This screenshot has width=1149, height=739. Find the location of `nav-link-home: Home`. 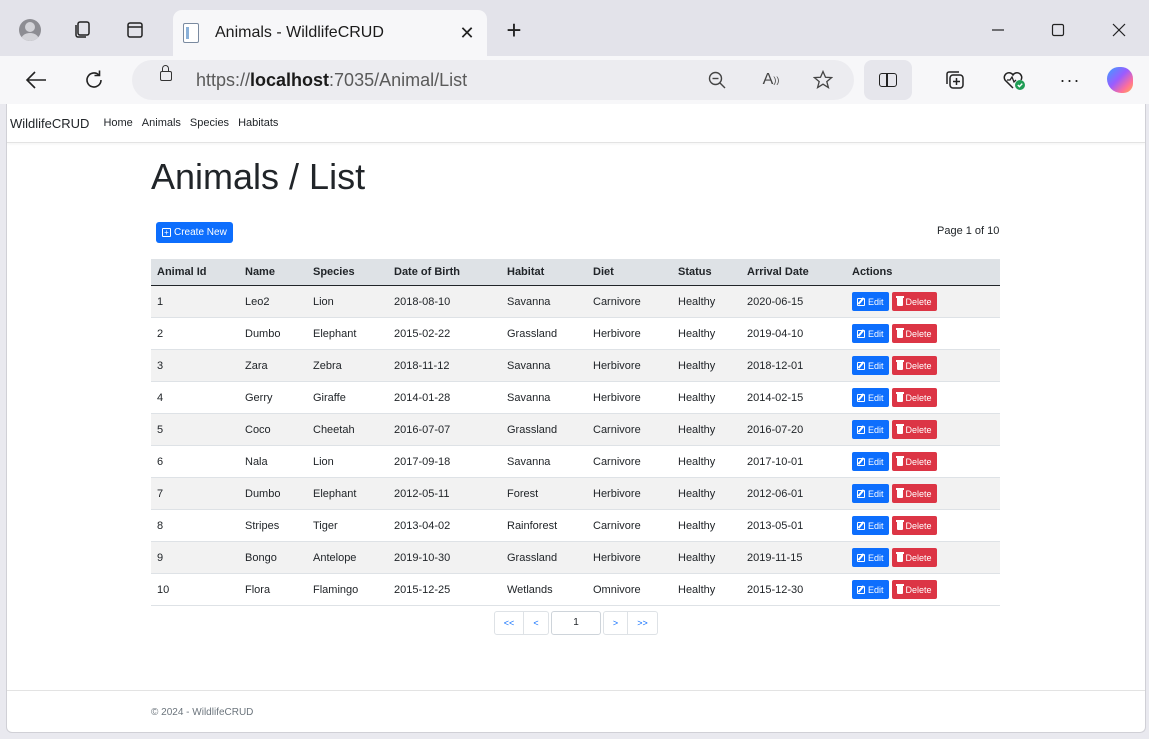

nav-link-home: Home is located at coordinates (117, 123).